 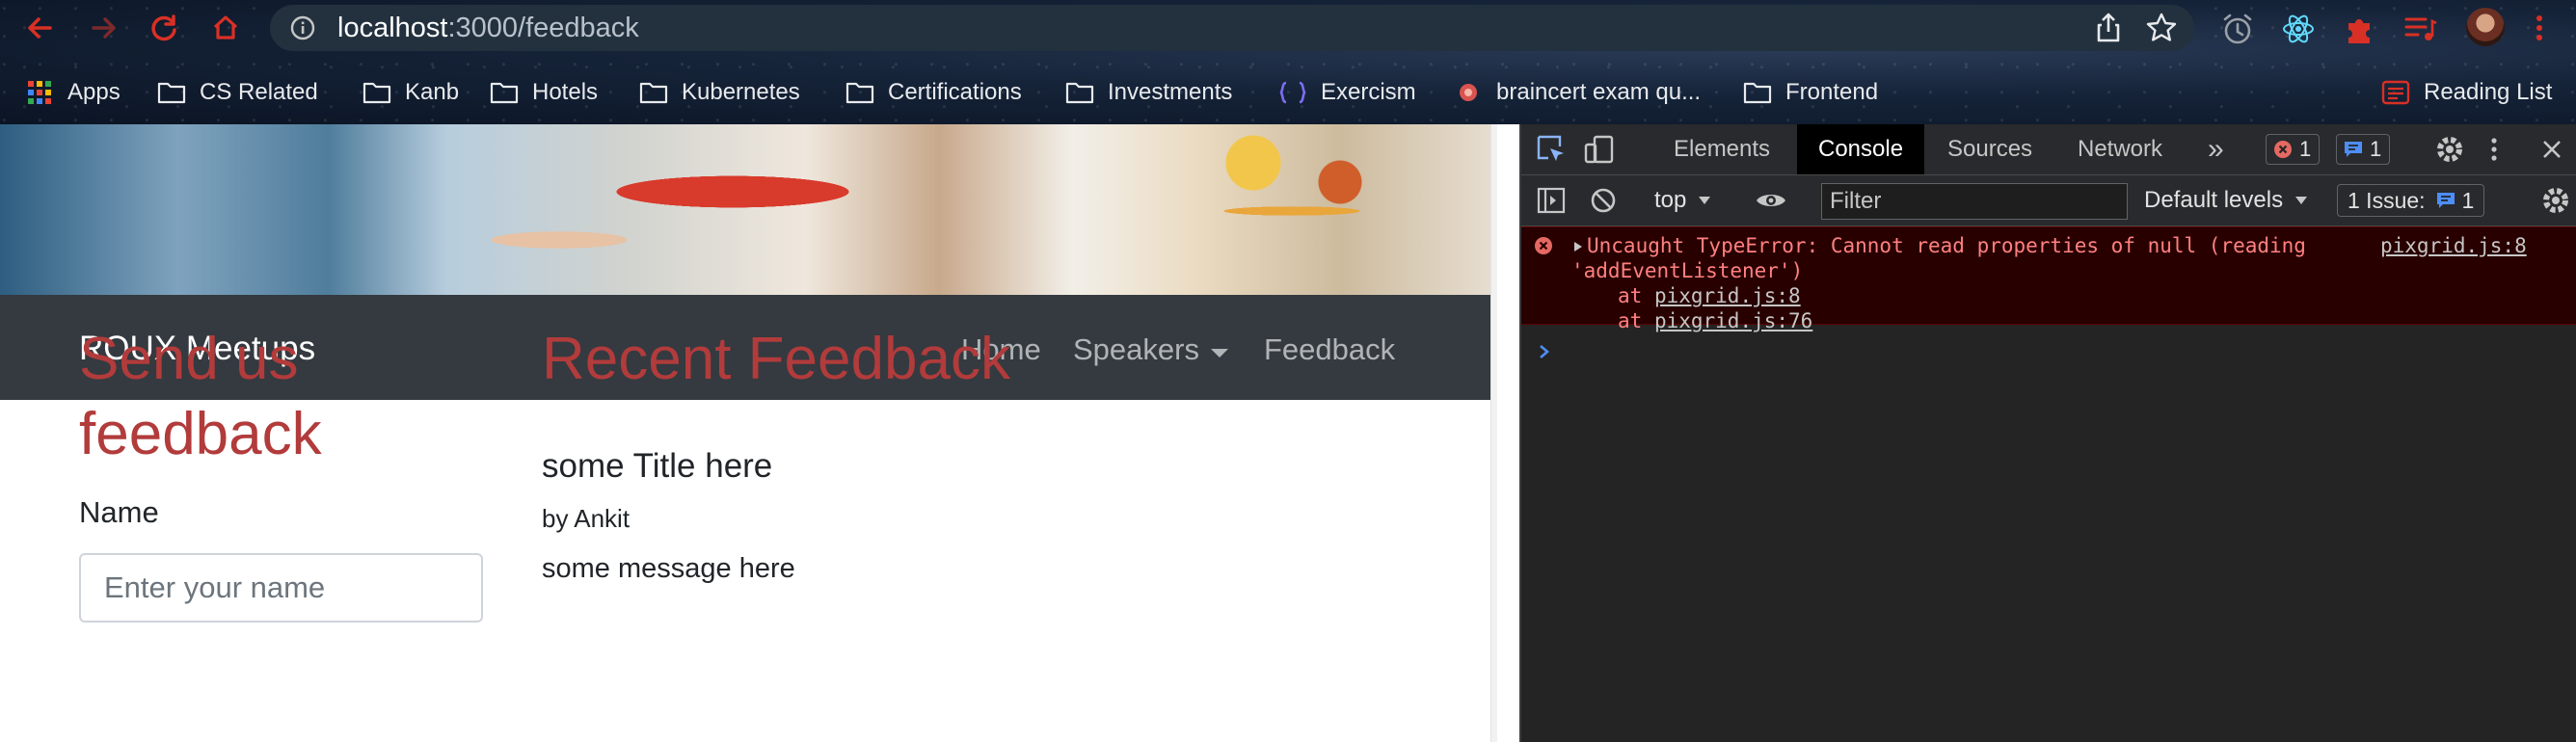 What do you see at coordinates (1861, 149) in the screenshot?
I see `tab-console: Console` at bounding box center [1861, 149].